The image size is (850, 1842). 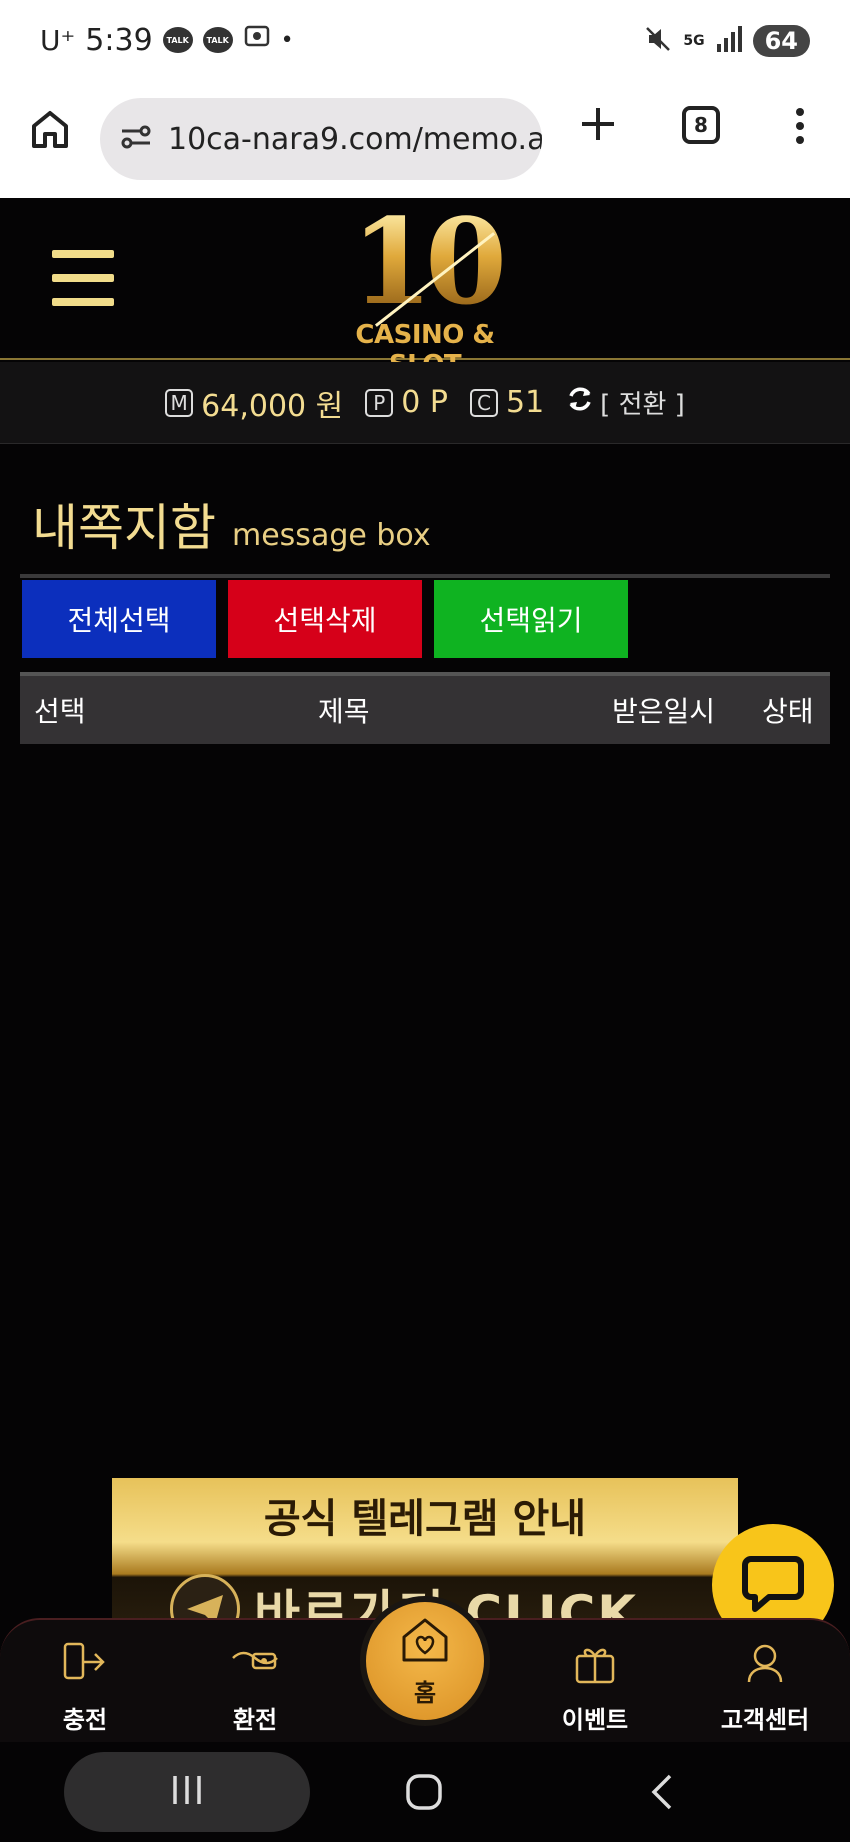 I want to click on system-nav-bar, so click(x=425, y=1792).